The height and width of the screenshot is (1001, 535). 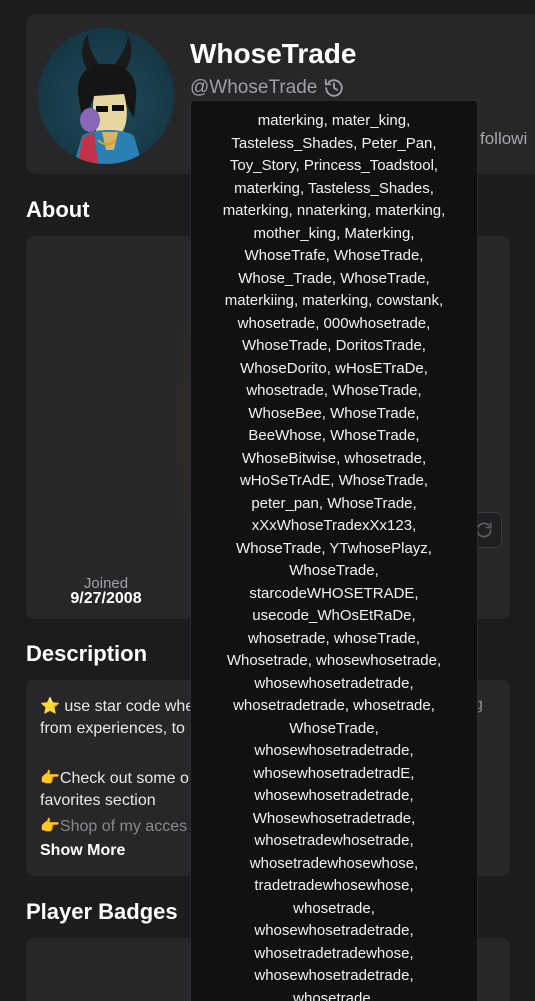 I want to click on previous-username-line: whosetrade, WhoseTrade,, so click(x=334, y=390).